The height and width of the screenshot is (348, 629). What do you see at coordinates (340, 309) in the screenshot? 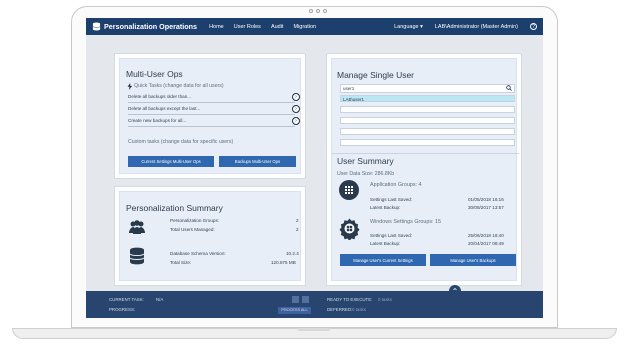
I see `deferred-label: DEFERRED:` at bounding box center [340, 309].